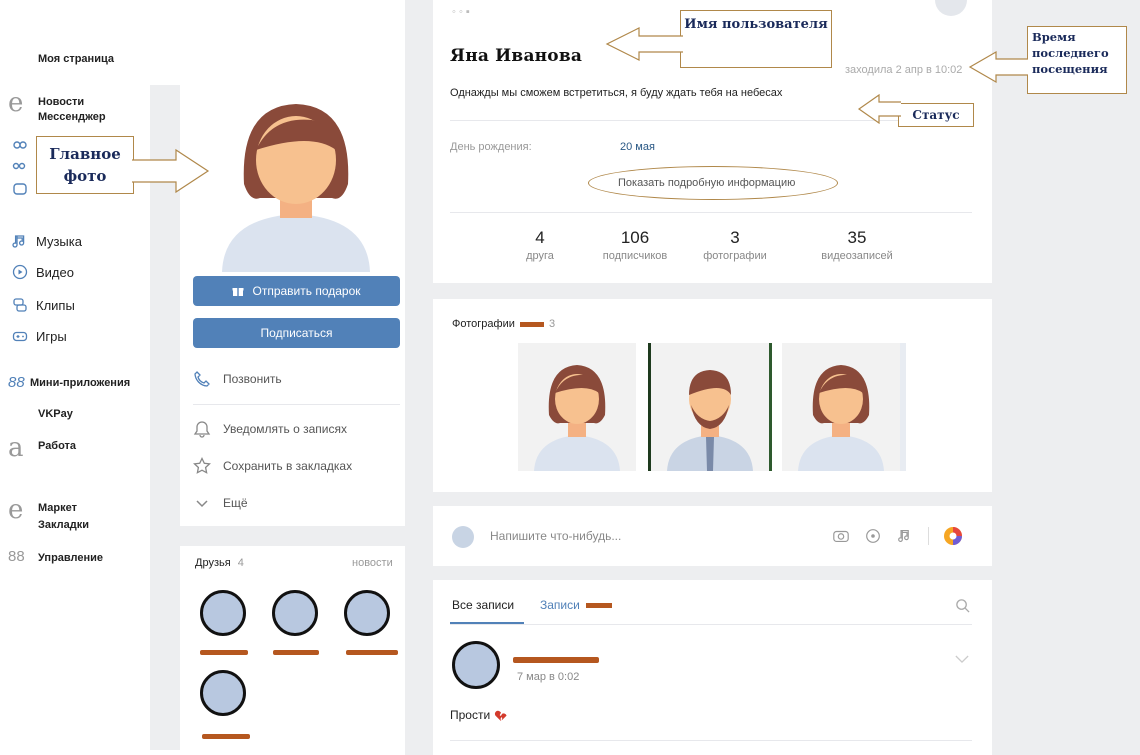 The width and height of the screenshot is (1140, 755). What do you see at coordinates (16, 382) in the screenshot?
I see `mini-apps-icon: 88` at bounding box center [16, 382].